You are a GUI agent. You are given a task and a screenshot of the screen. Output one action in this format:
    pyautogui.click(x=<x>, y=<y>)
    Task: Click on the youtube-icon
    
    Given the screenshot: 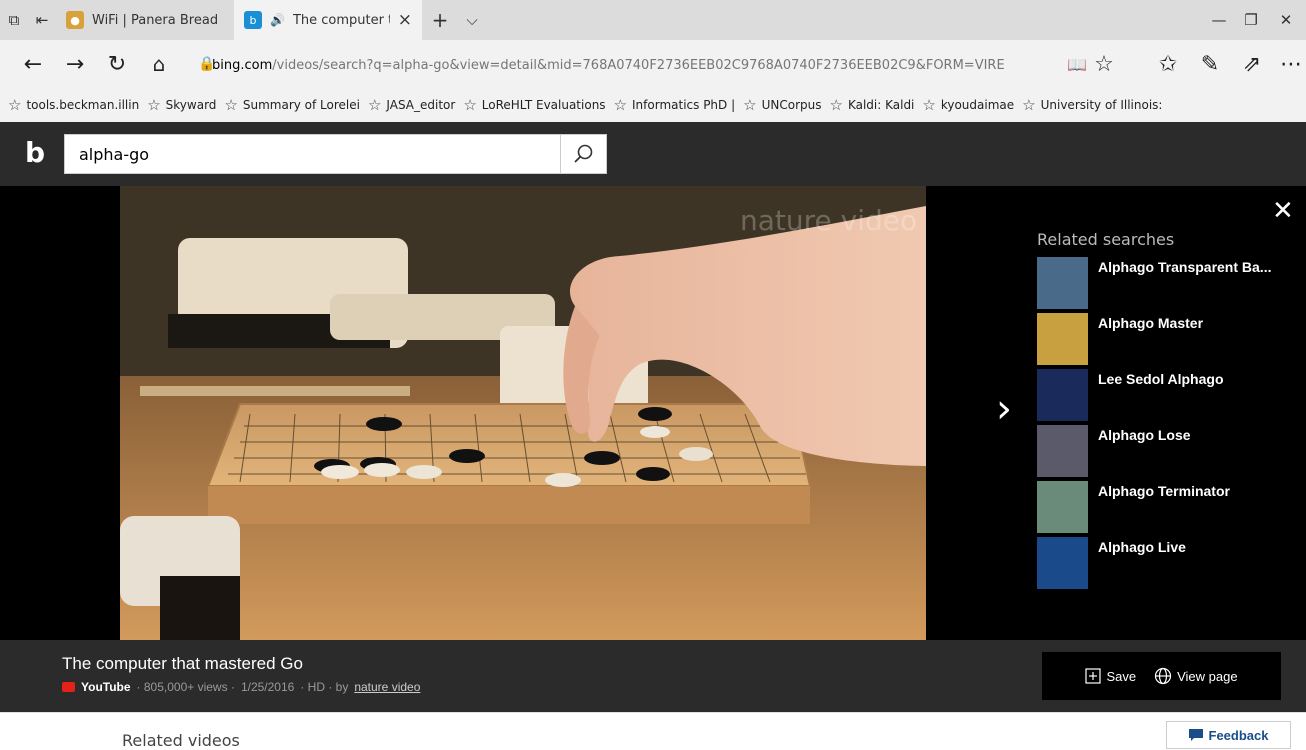 What is the action you would take?
    pyautogui.click(x=68, y=687)
    